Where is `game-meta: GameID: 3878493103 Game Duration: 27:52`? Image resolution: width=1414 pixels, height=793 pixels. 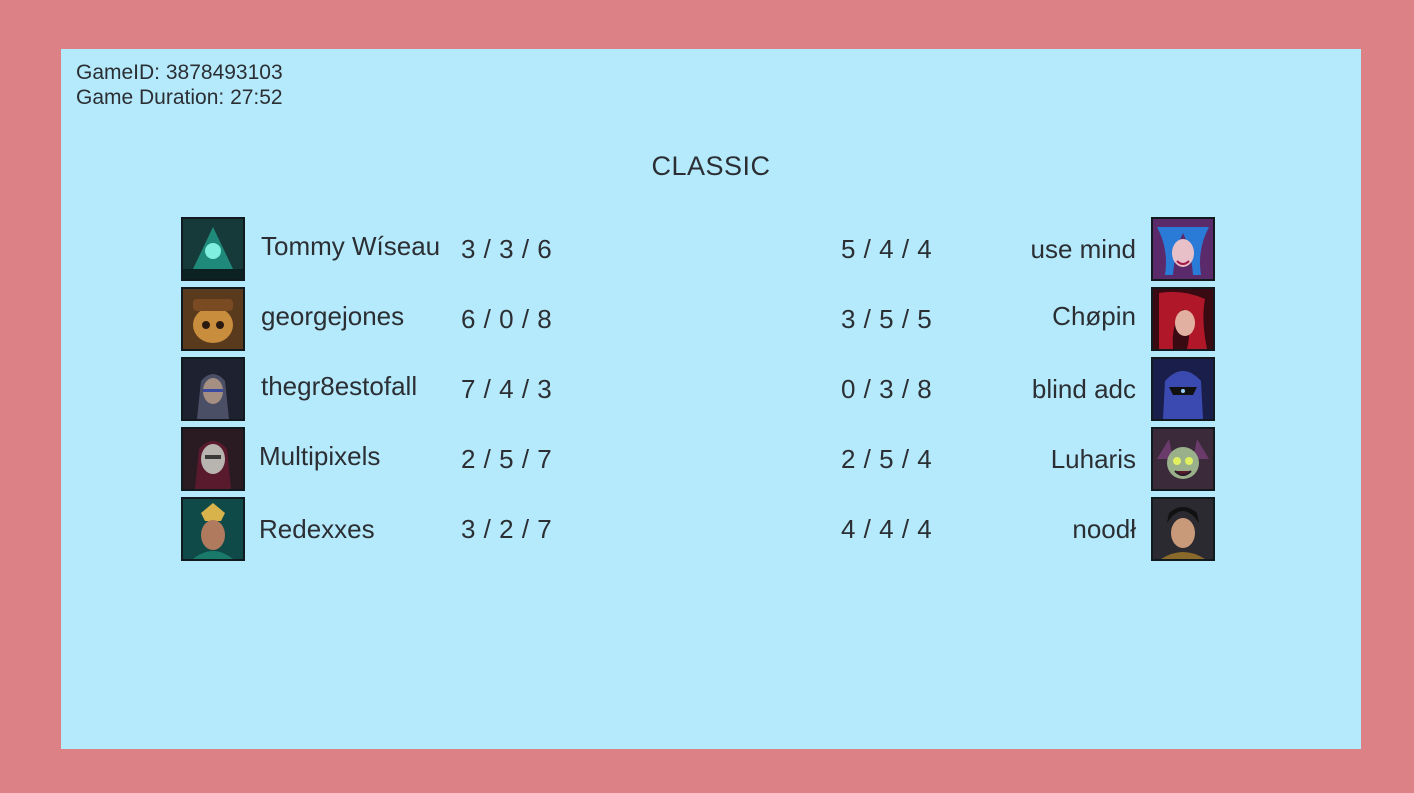 game-meta: GameID: 3878493103 Game Duration: 27:52 is located at coordinates (179, 85).